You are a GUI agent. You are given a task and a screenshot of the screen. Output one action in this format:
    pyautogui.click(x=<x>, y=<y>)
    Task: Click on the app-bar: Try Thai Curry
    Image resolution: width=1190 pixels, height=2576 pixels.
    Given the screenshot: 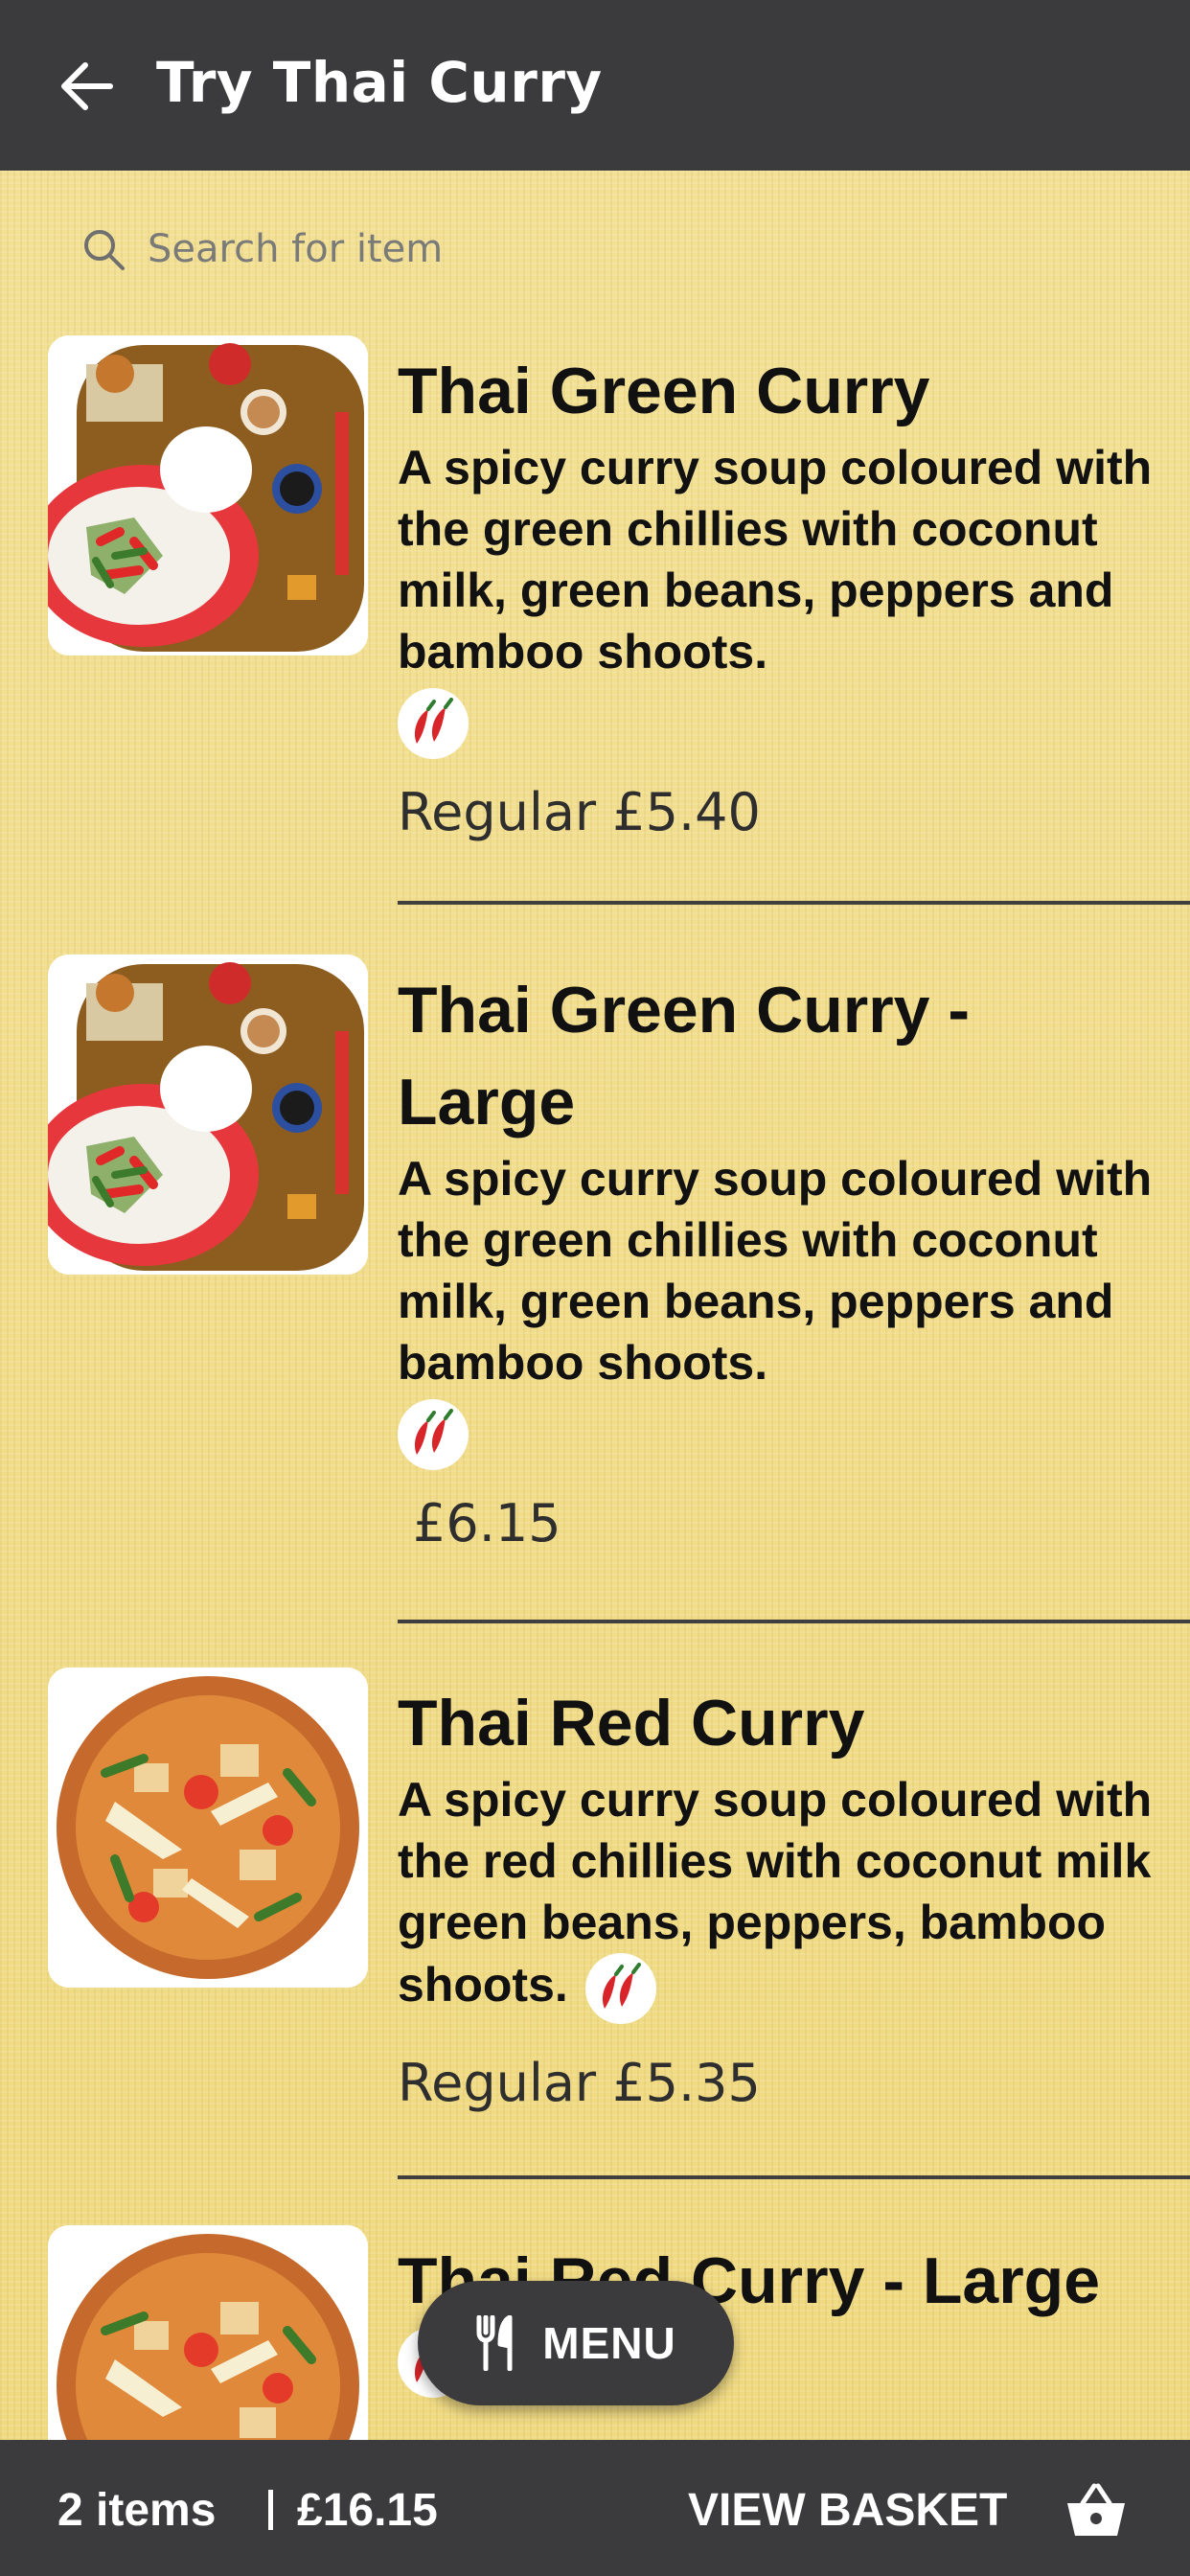 What is the action you would take?
    pyautogui.click(x=595, y=85)
    